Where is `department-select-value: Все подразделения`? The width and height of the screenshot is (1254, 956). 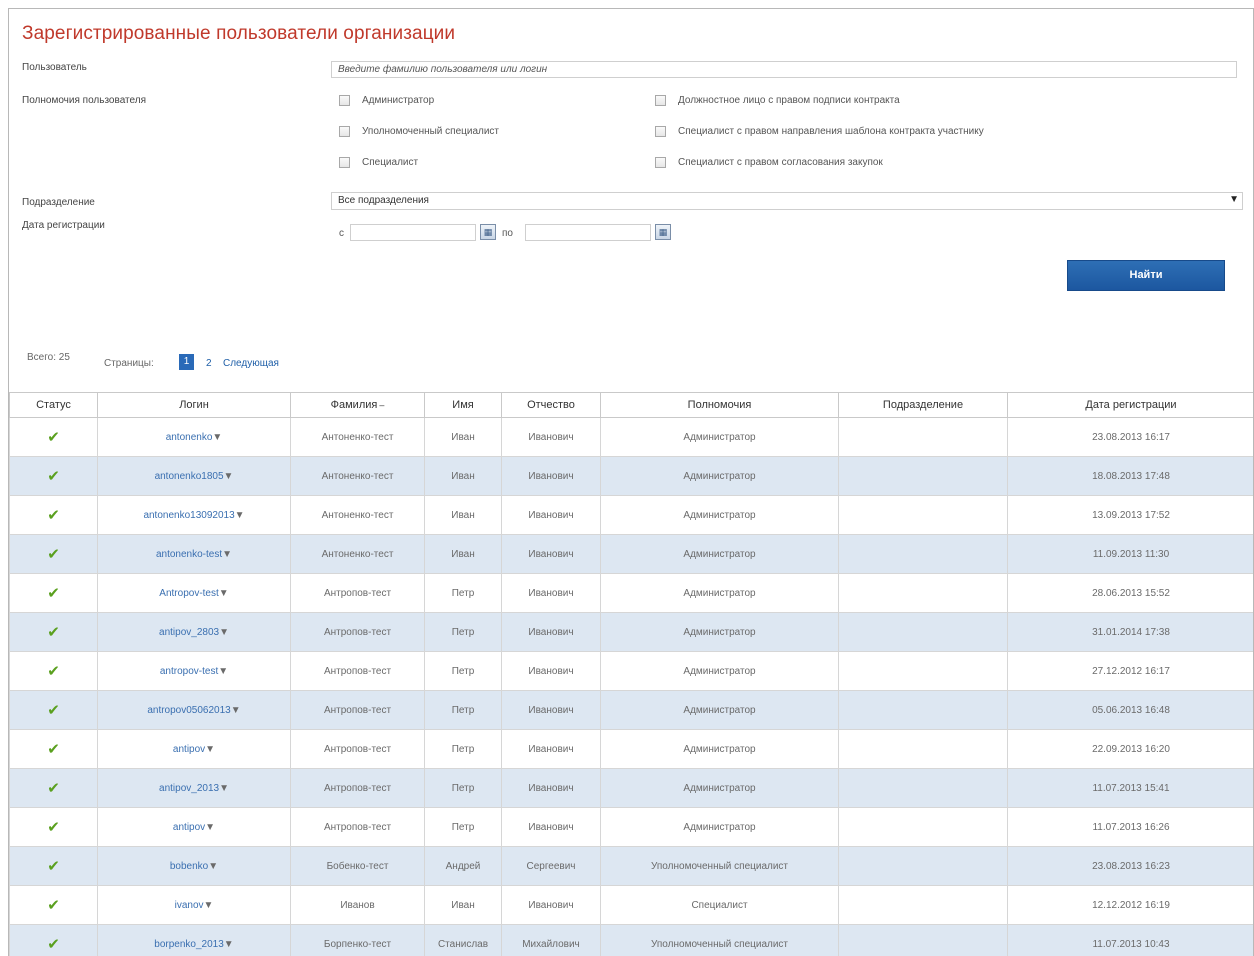
department-select-value: Все подразделения is located at coordinates (383, 200).